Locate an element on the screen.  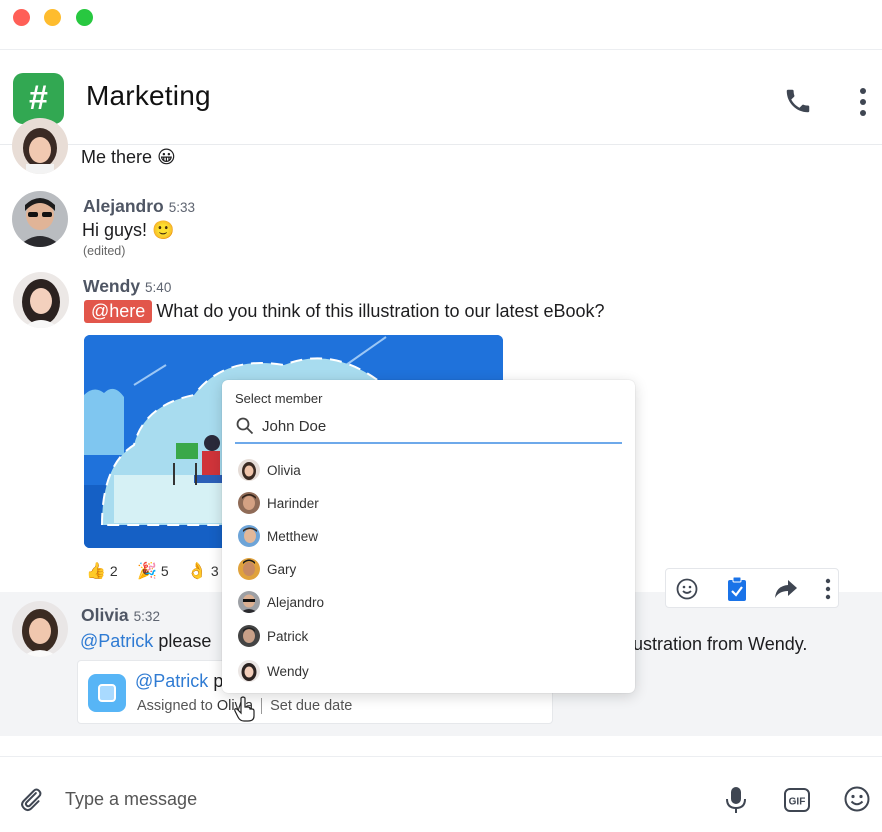
member-option-wendy: Wendy is located at coordinates (273, 671).